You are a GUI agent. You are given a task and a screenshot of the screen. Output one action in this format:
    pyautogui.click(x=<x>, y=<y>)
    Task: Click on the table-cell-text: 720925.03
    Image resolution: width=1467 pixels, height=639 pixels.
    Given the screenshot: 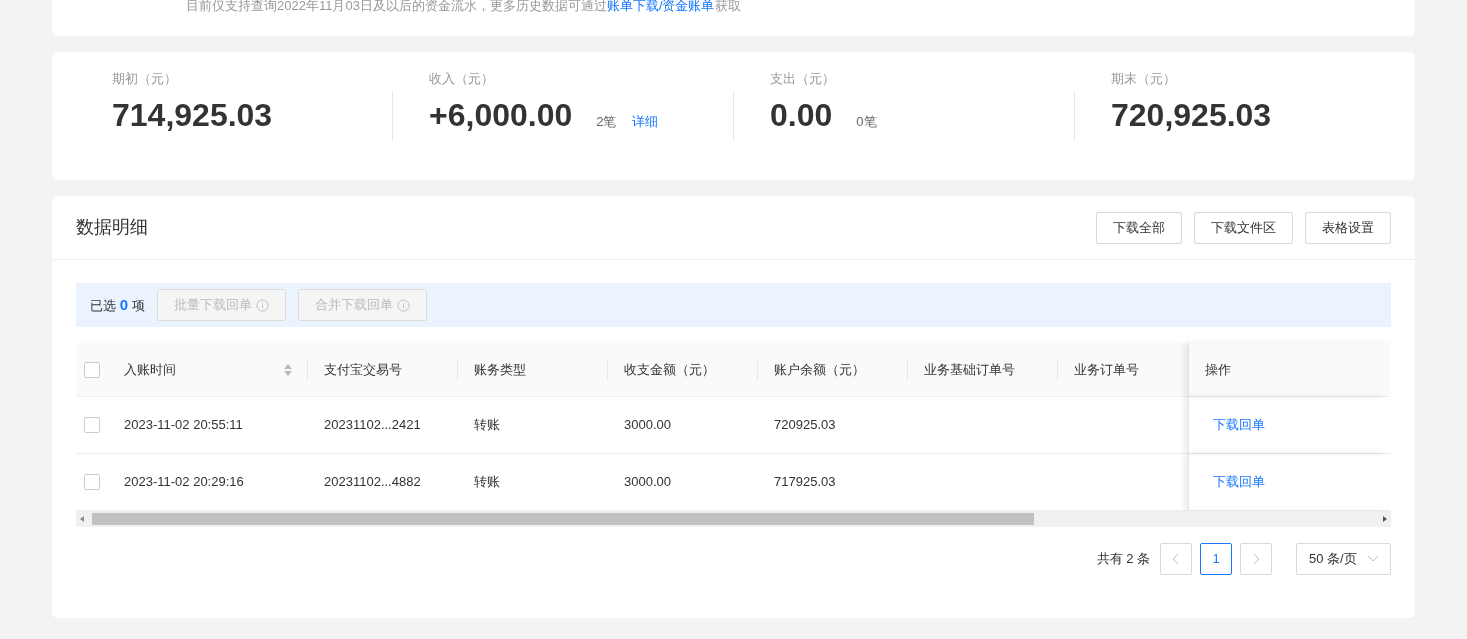 What is the action you would take?
    pyautogui.click(x=805, y=425)
    